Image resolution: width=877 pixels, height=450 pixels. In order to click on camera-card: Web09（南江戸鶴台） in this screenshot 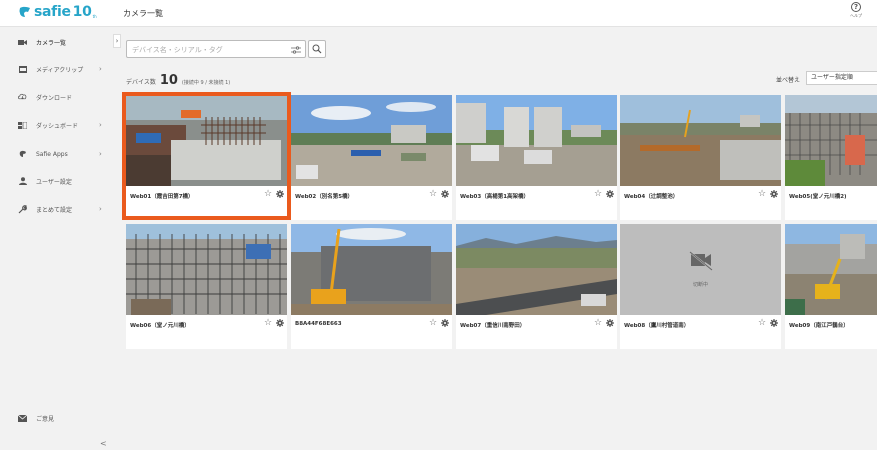, I will do `click(831, 286)`.